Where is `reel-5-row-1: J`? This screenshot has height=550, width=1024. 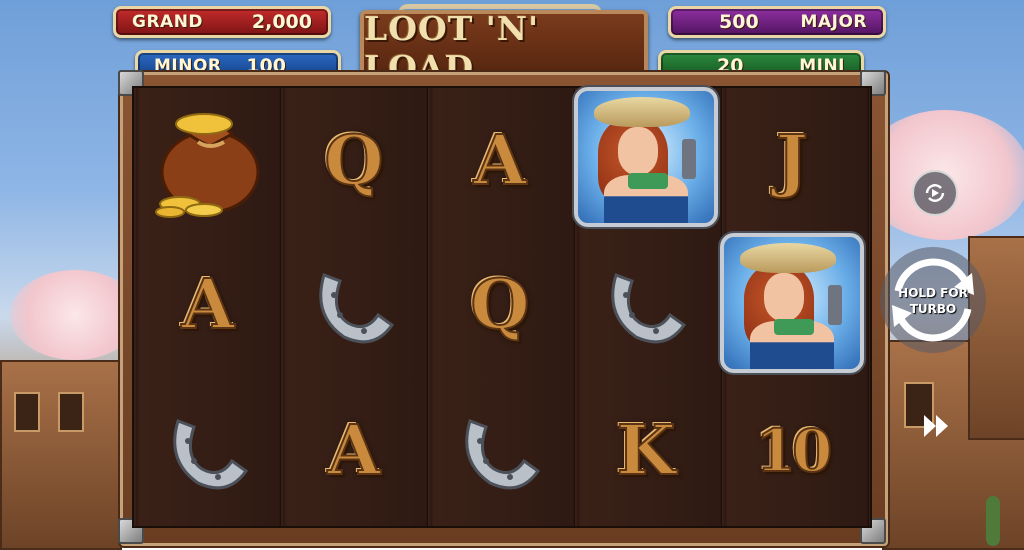 reel-5-row-1: J is located at coordinates (792, 161).